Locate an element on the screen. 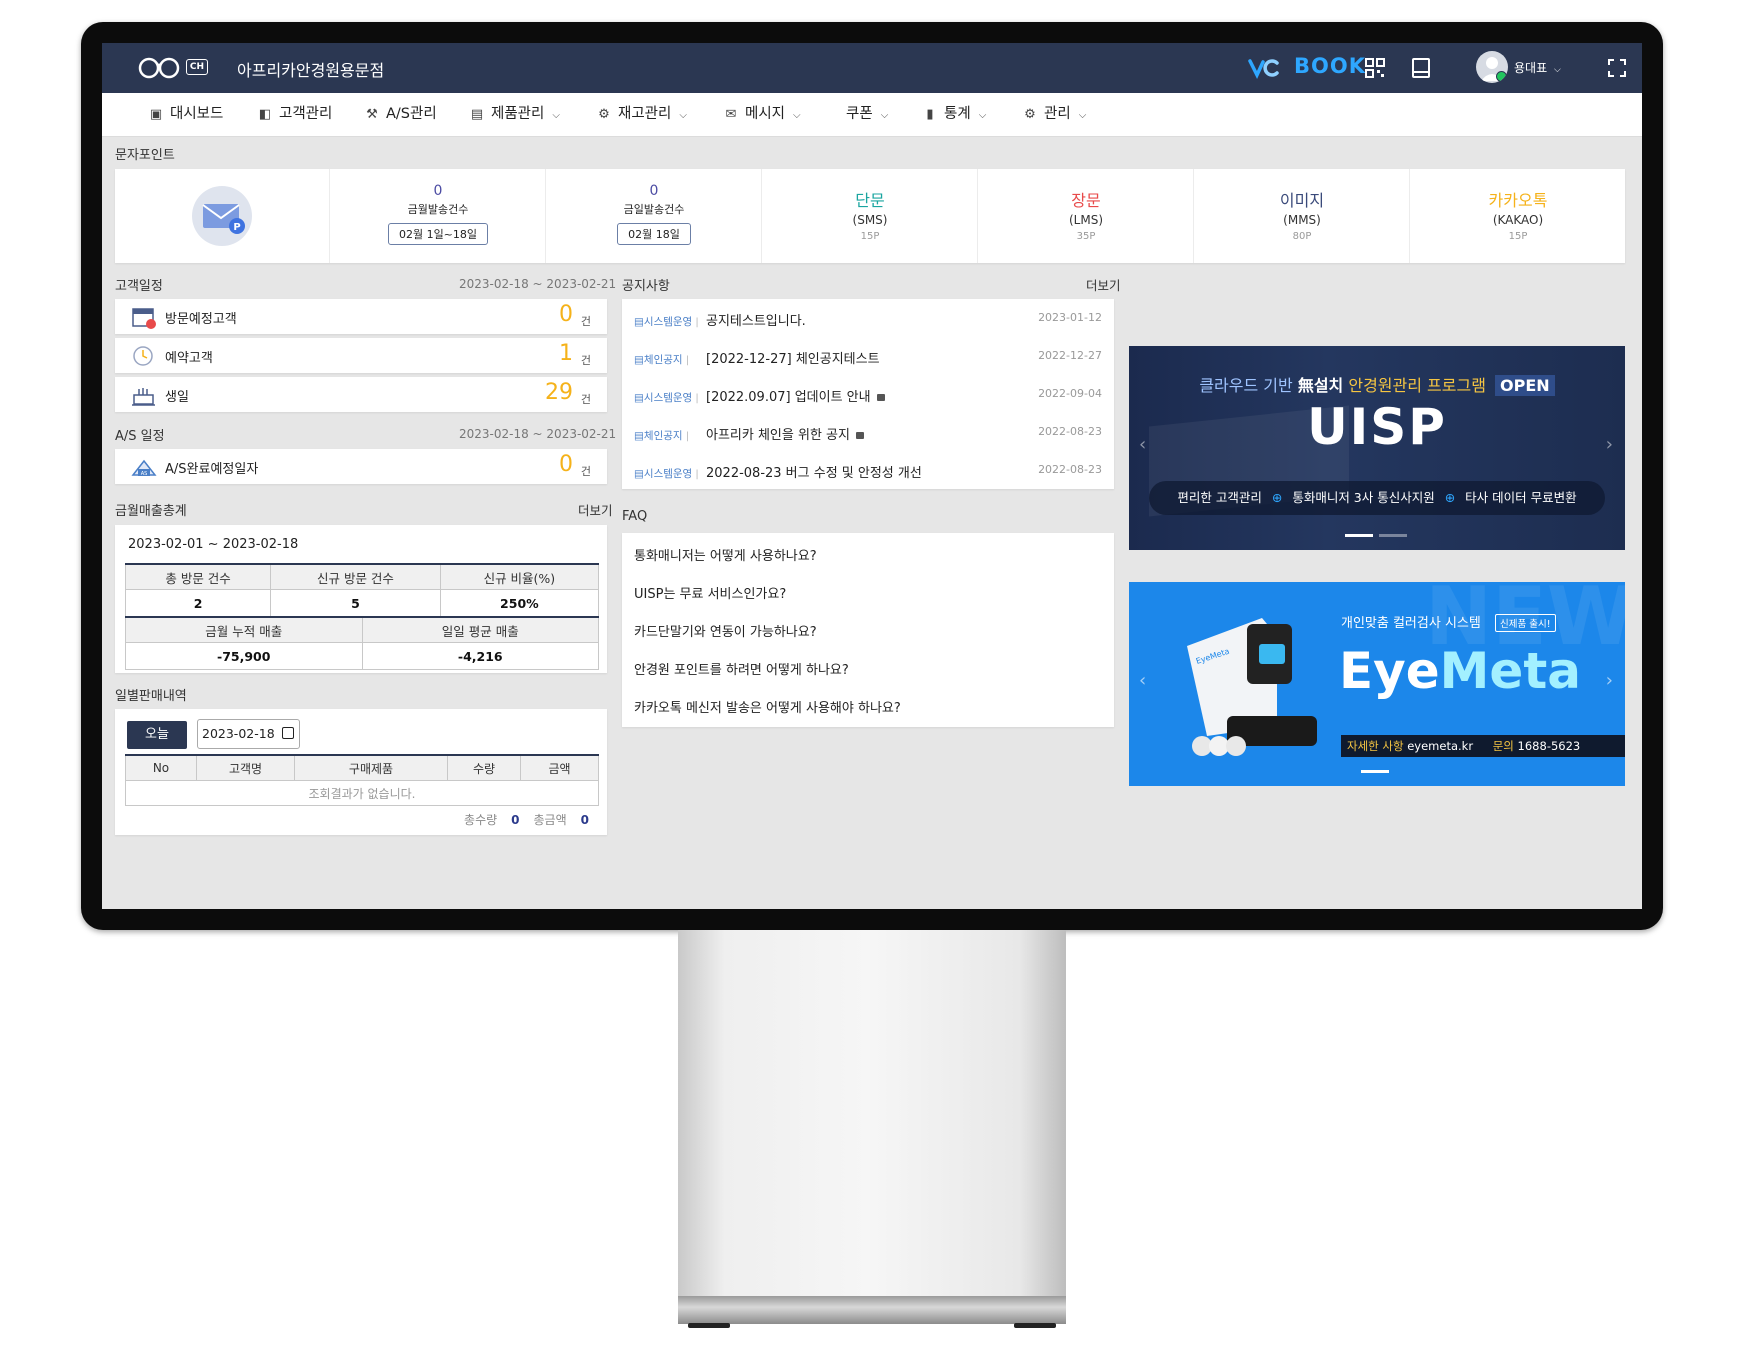  birthday-row: 생일 29 건 is located at coordinates (361, 394).